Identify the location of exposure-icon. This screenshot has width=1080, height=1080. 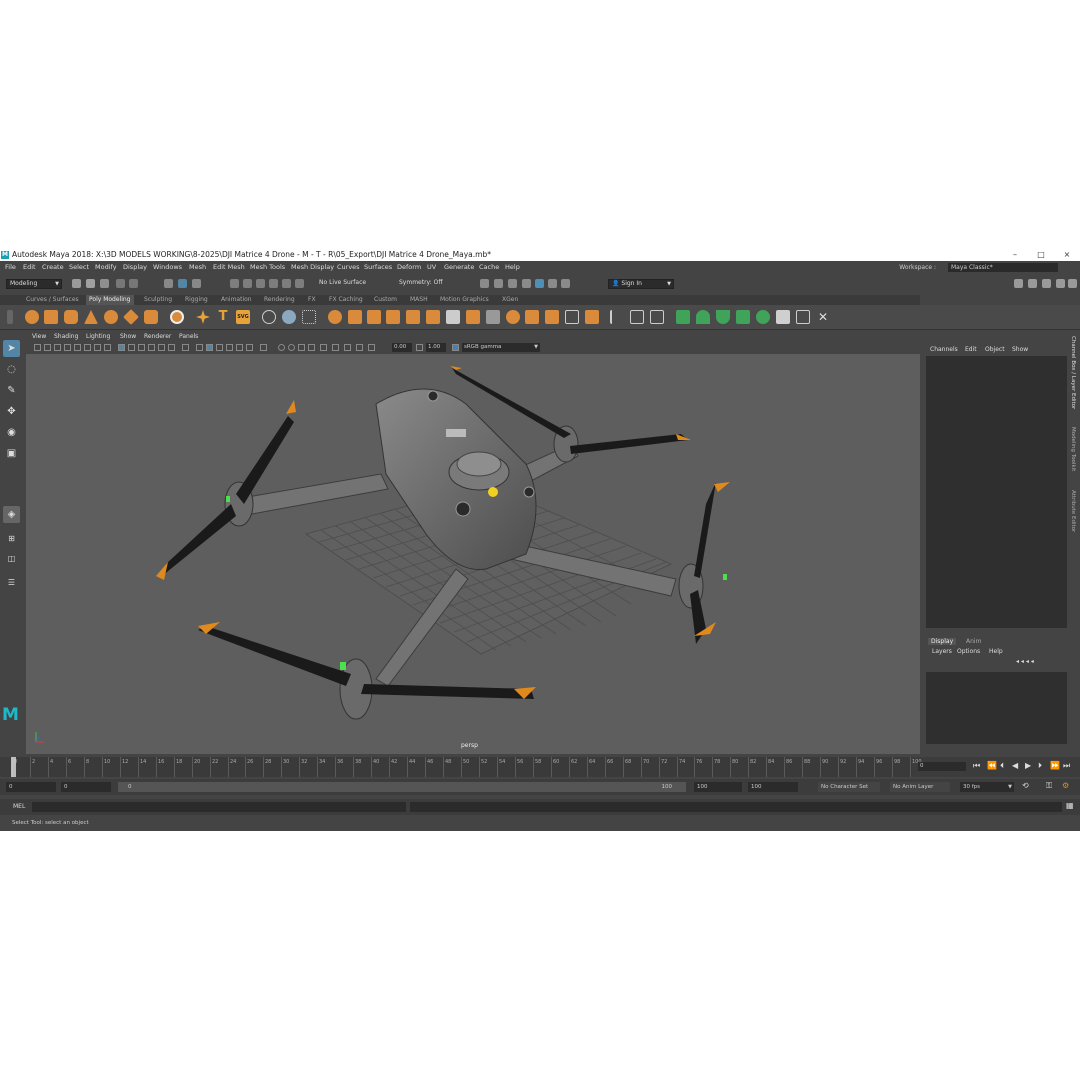
(371, 347).